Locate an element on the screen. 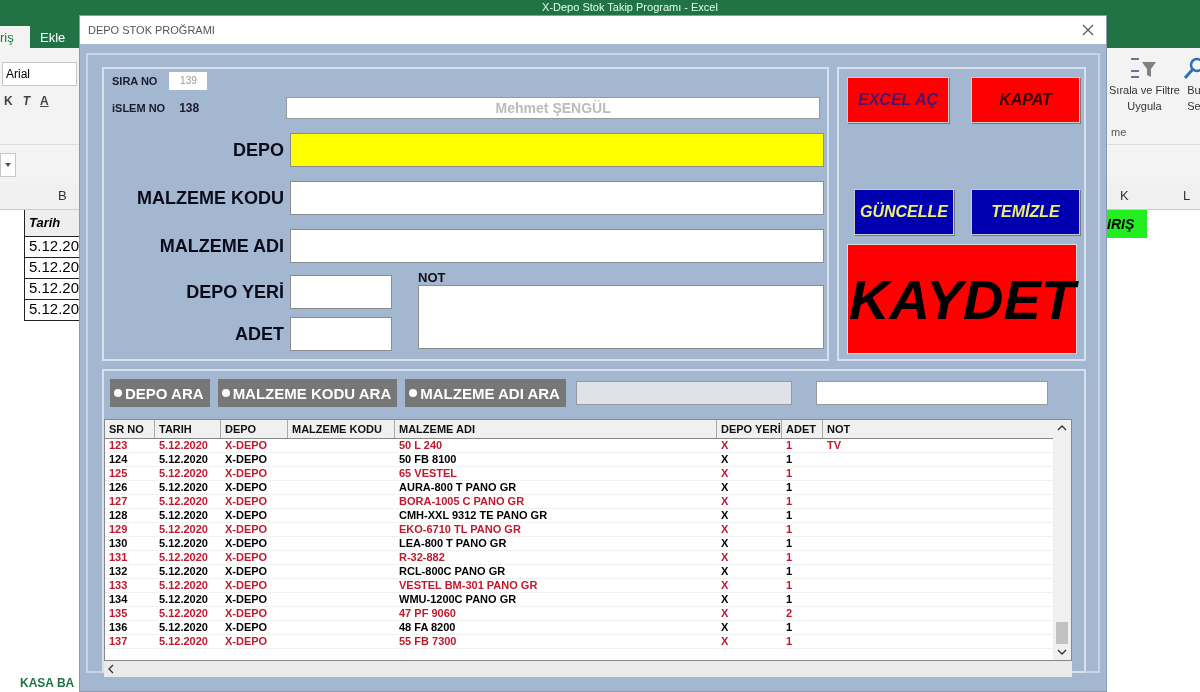 This screenshot has width=1200, height=692. dropdown-icon is located at coordinates (8, 165).